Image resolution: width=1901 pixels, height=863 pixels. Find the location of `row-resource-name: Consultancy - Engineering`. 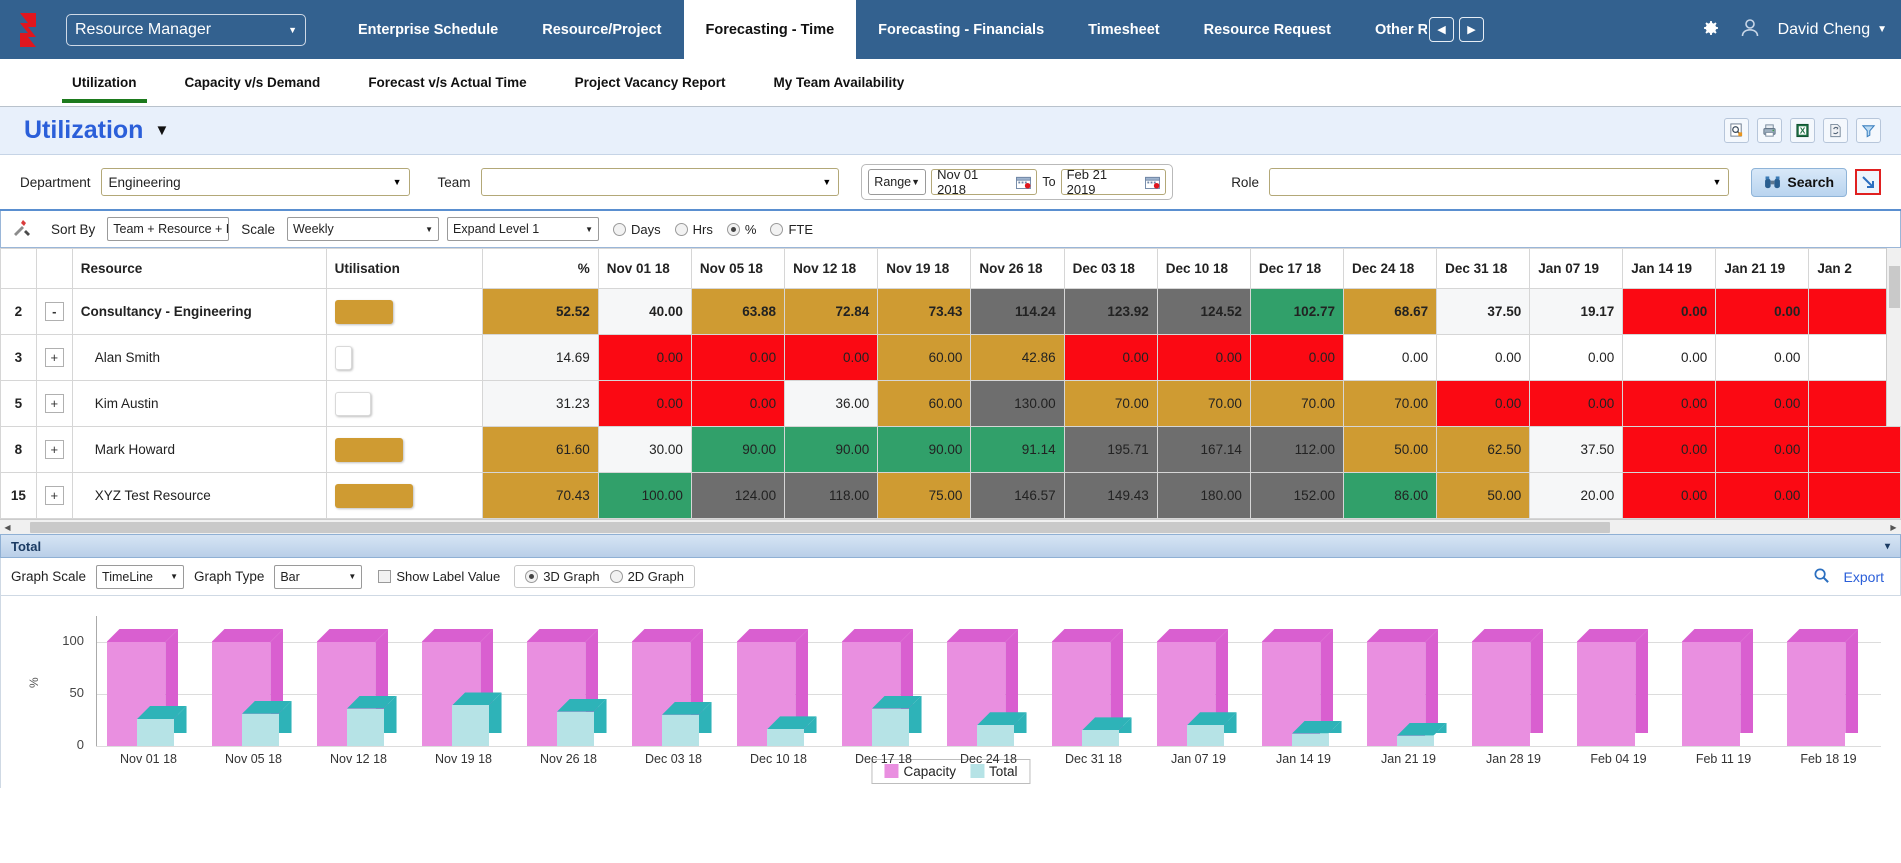

row-resource-name: Consultancy - Engineering is located at coordinates (199, 311).